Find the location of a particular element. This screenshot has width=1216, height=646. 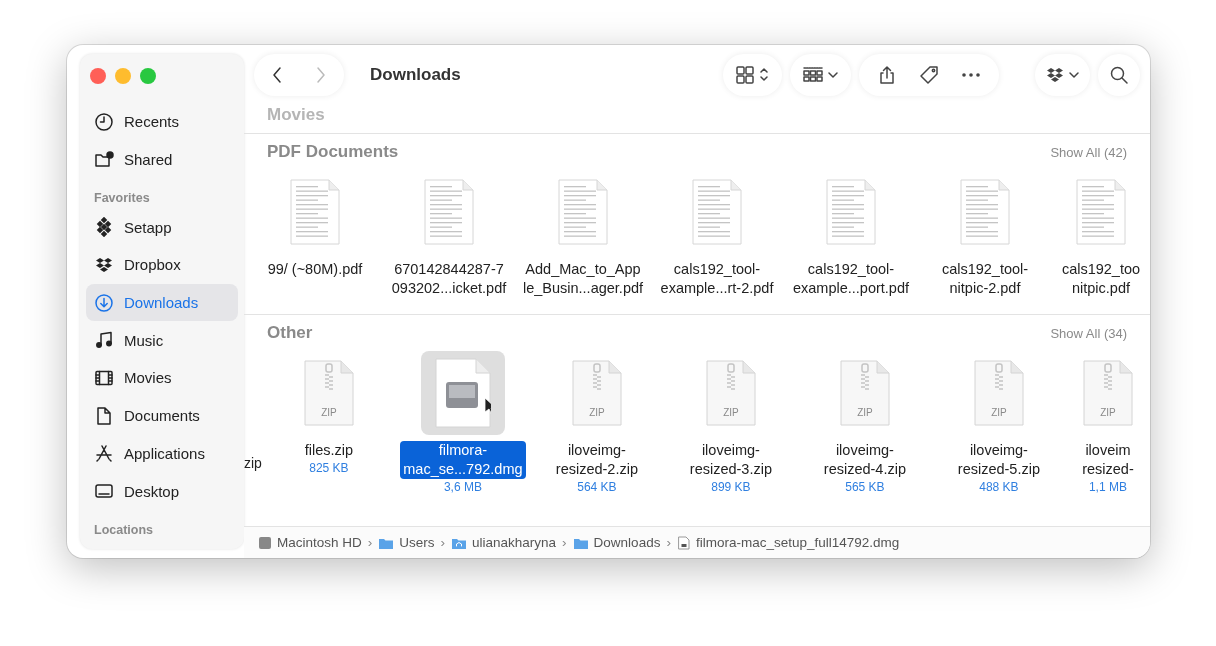

sidebar-item: Downloads is located at coordinates (162, 302).